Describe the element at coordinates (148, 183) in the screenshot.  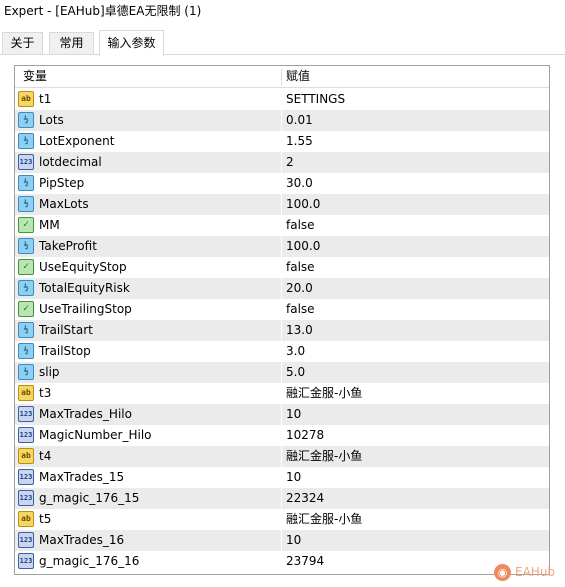
I see `parameter-name-cell: ½ PipStep` at that location.